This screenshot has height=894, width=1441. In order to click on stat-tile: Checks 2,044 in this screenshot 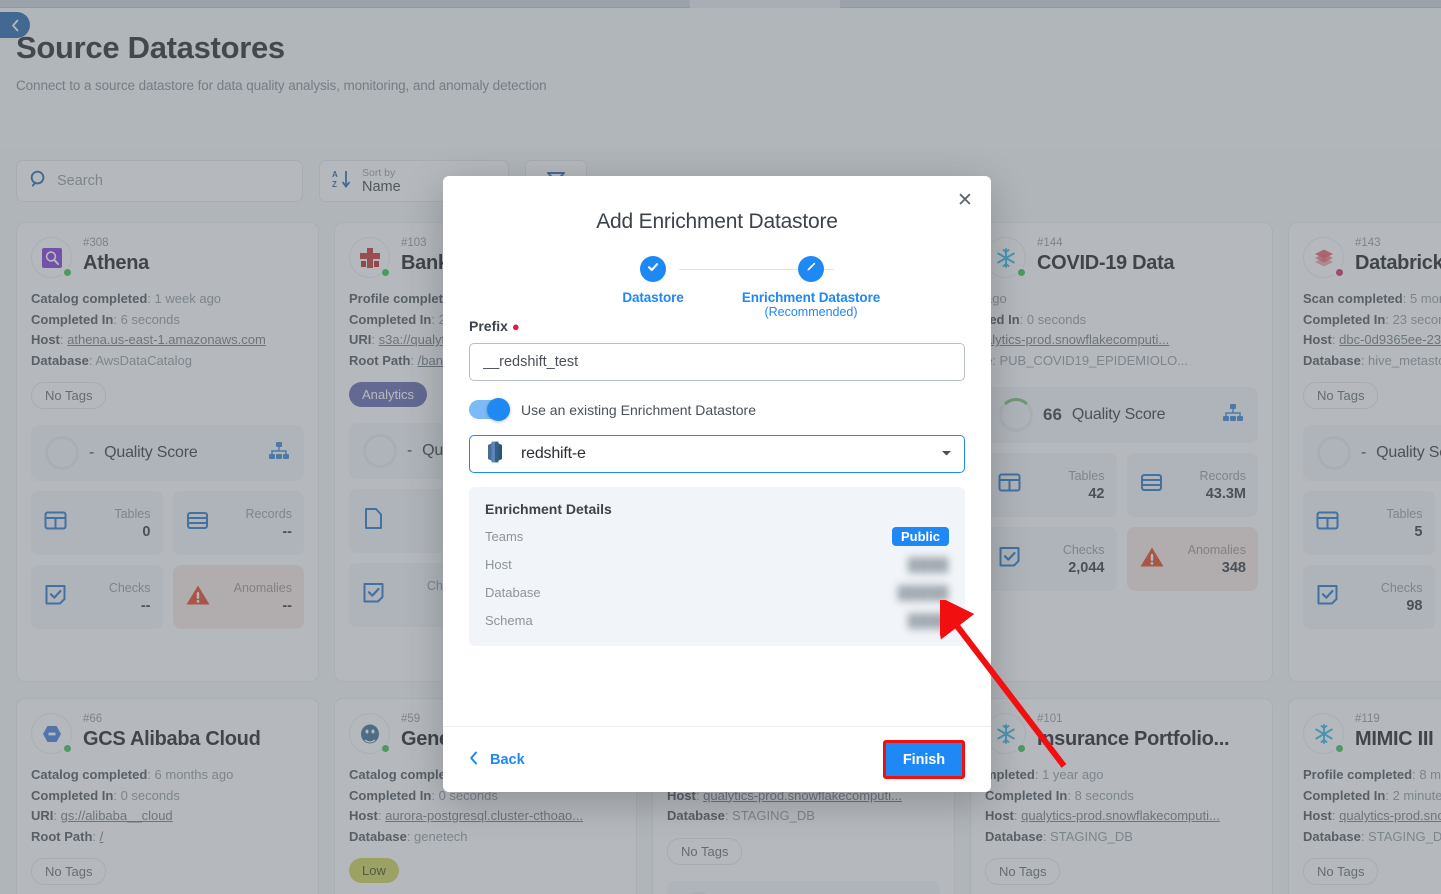, I will do `click(1051, 559)`.